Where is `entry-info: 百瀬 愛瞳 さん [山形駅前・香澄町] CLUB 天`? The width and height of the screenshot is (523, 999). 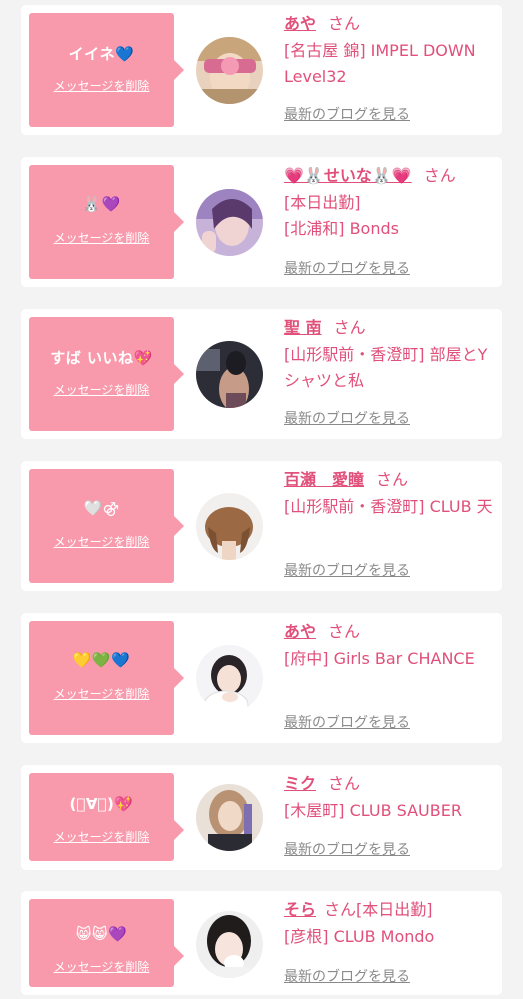 entry-info: 百瀬 愛瞳 さん [山形駅前・香澄町] CLUB 天 is located at coordinates (390, 494).